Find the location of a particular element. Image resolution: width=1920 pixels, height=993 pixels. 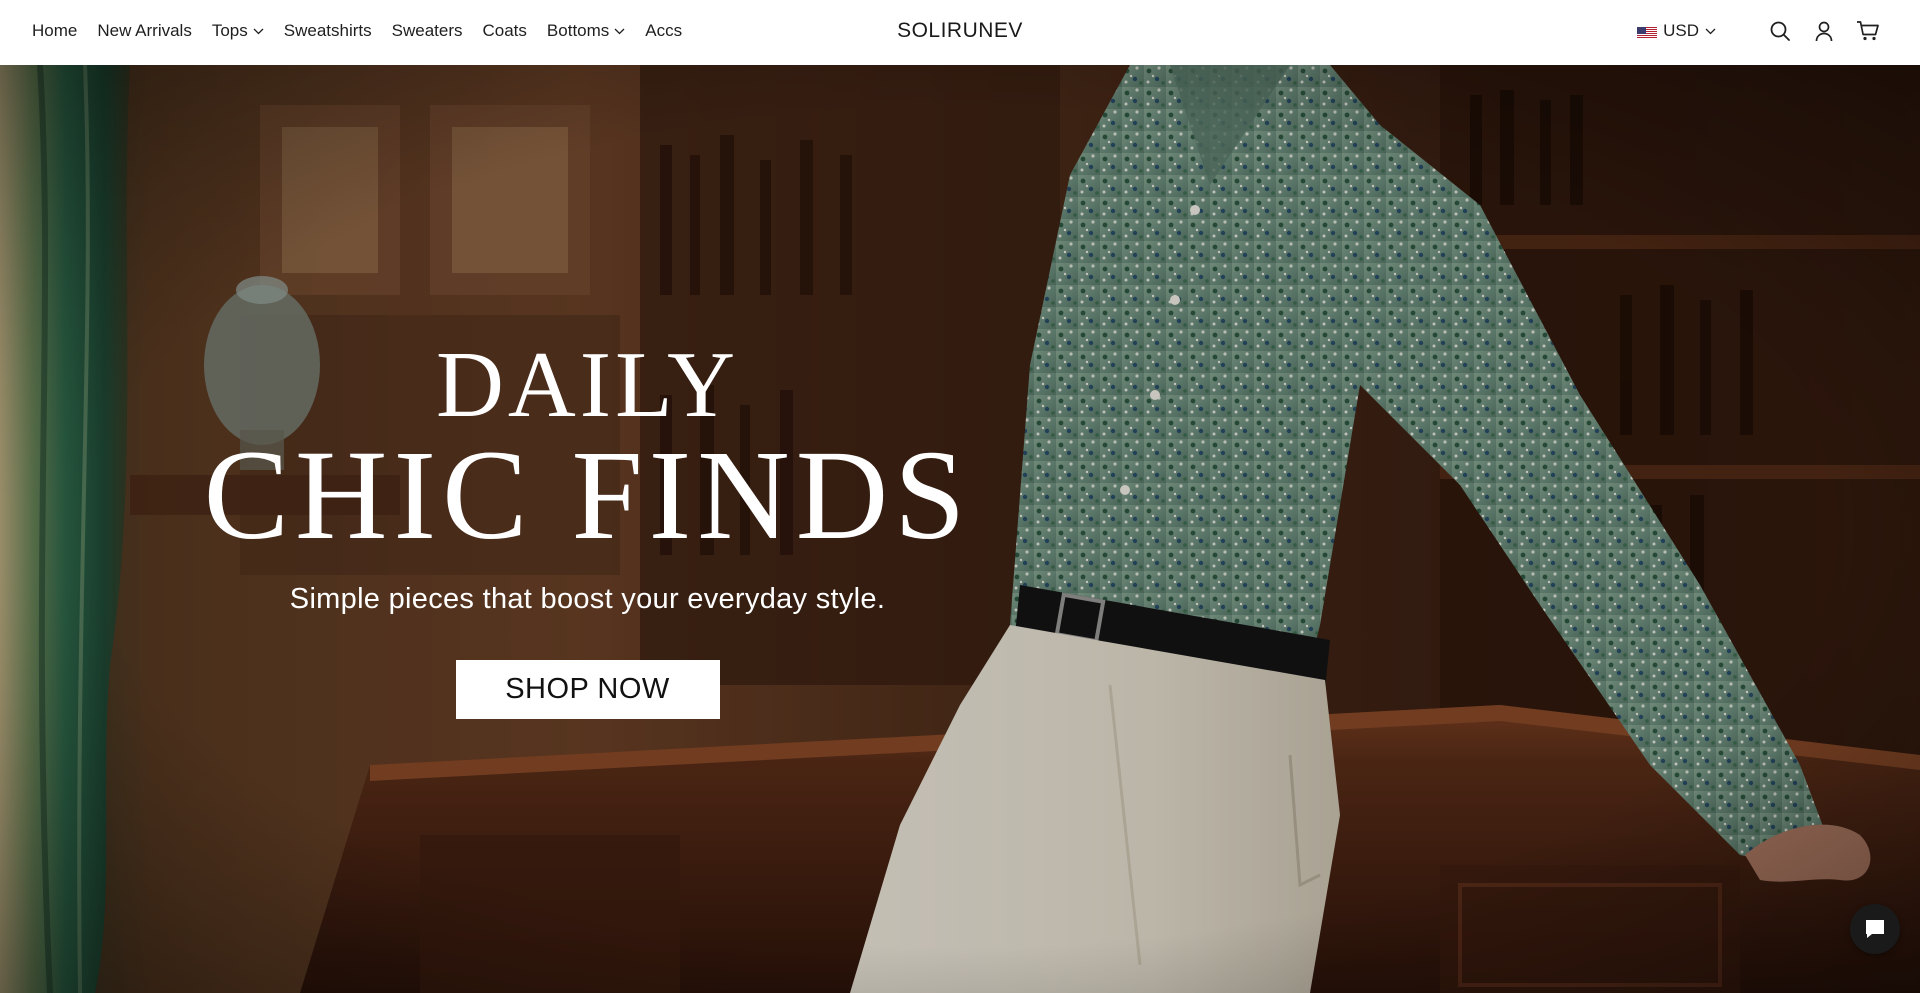

nav-label: Accs is located at coordinates (664, 30).